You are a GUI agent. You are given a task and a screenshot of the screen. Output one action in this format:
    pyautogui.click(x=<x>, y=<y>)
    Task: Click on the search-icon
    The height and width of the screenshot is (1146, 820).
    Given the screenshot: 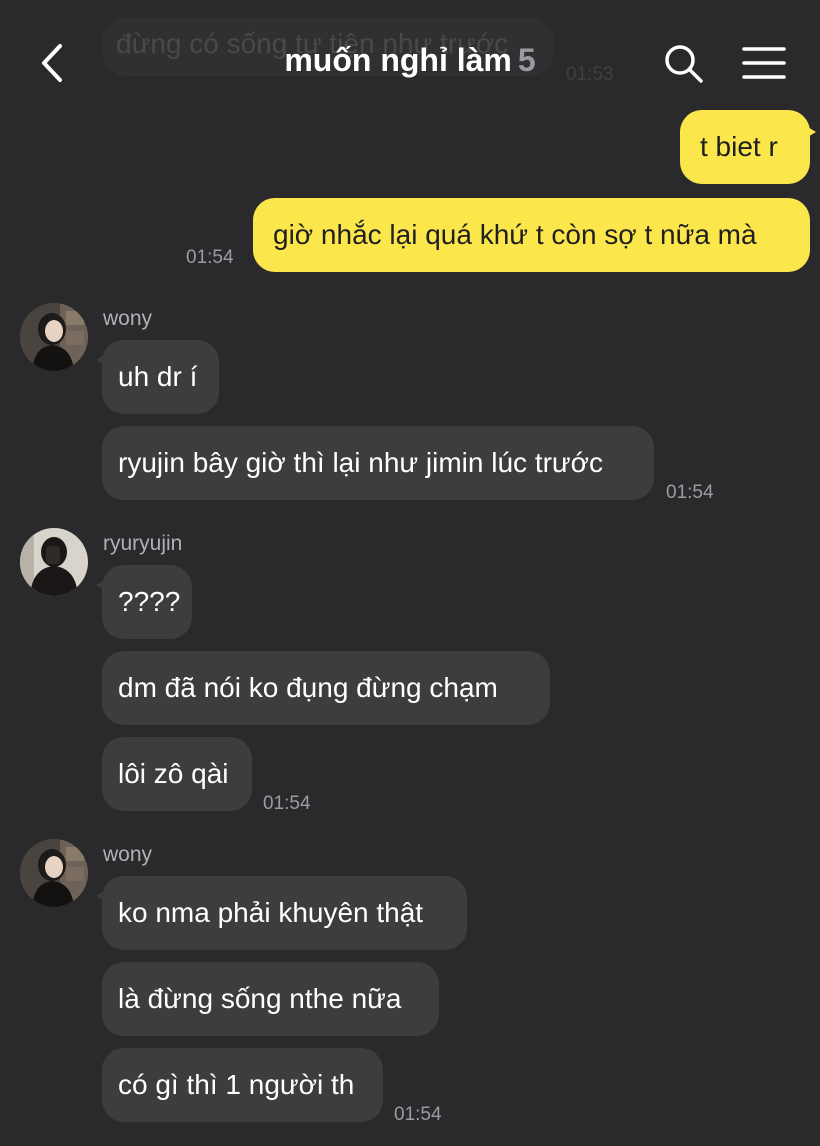 What is the action you would take?
    pyautogui.click(x=684, y=64)
    